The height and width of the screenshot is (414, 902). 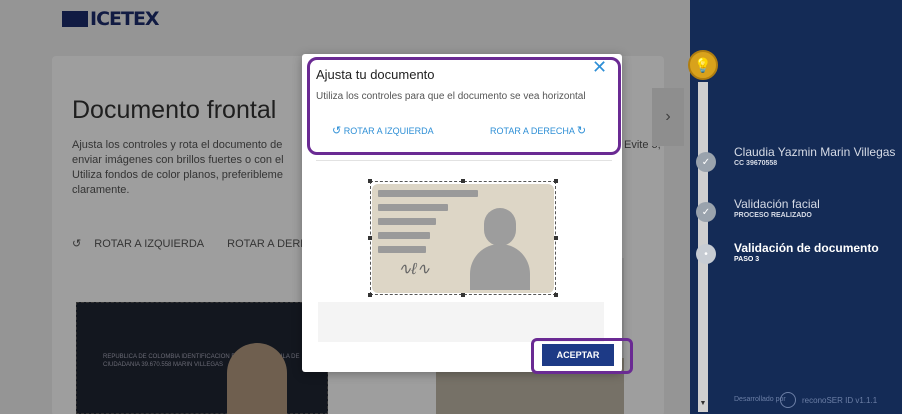 I want to click on rotate-right-icon: ↻, so click(x=581, y=131).